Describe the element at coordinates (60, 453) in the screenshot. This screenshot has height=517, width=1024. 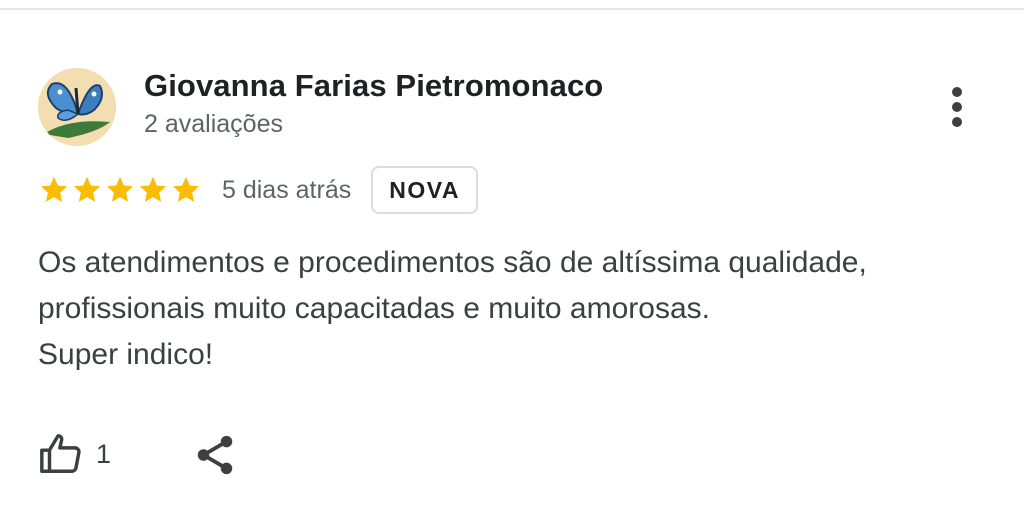
I see `thumbs-up-icon` at that location.